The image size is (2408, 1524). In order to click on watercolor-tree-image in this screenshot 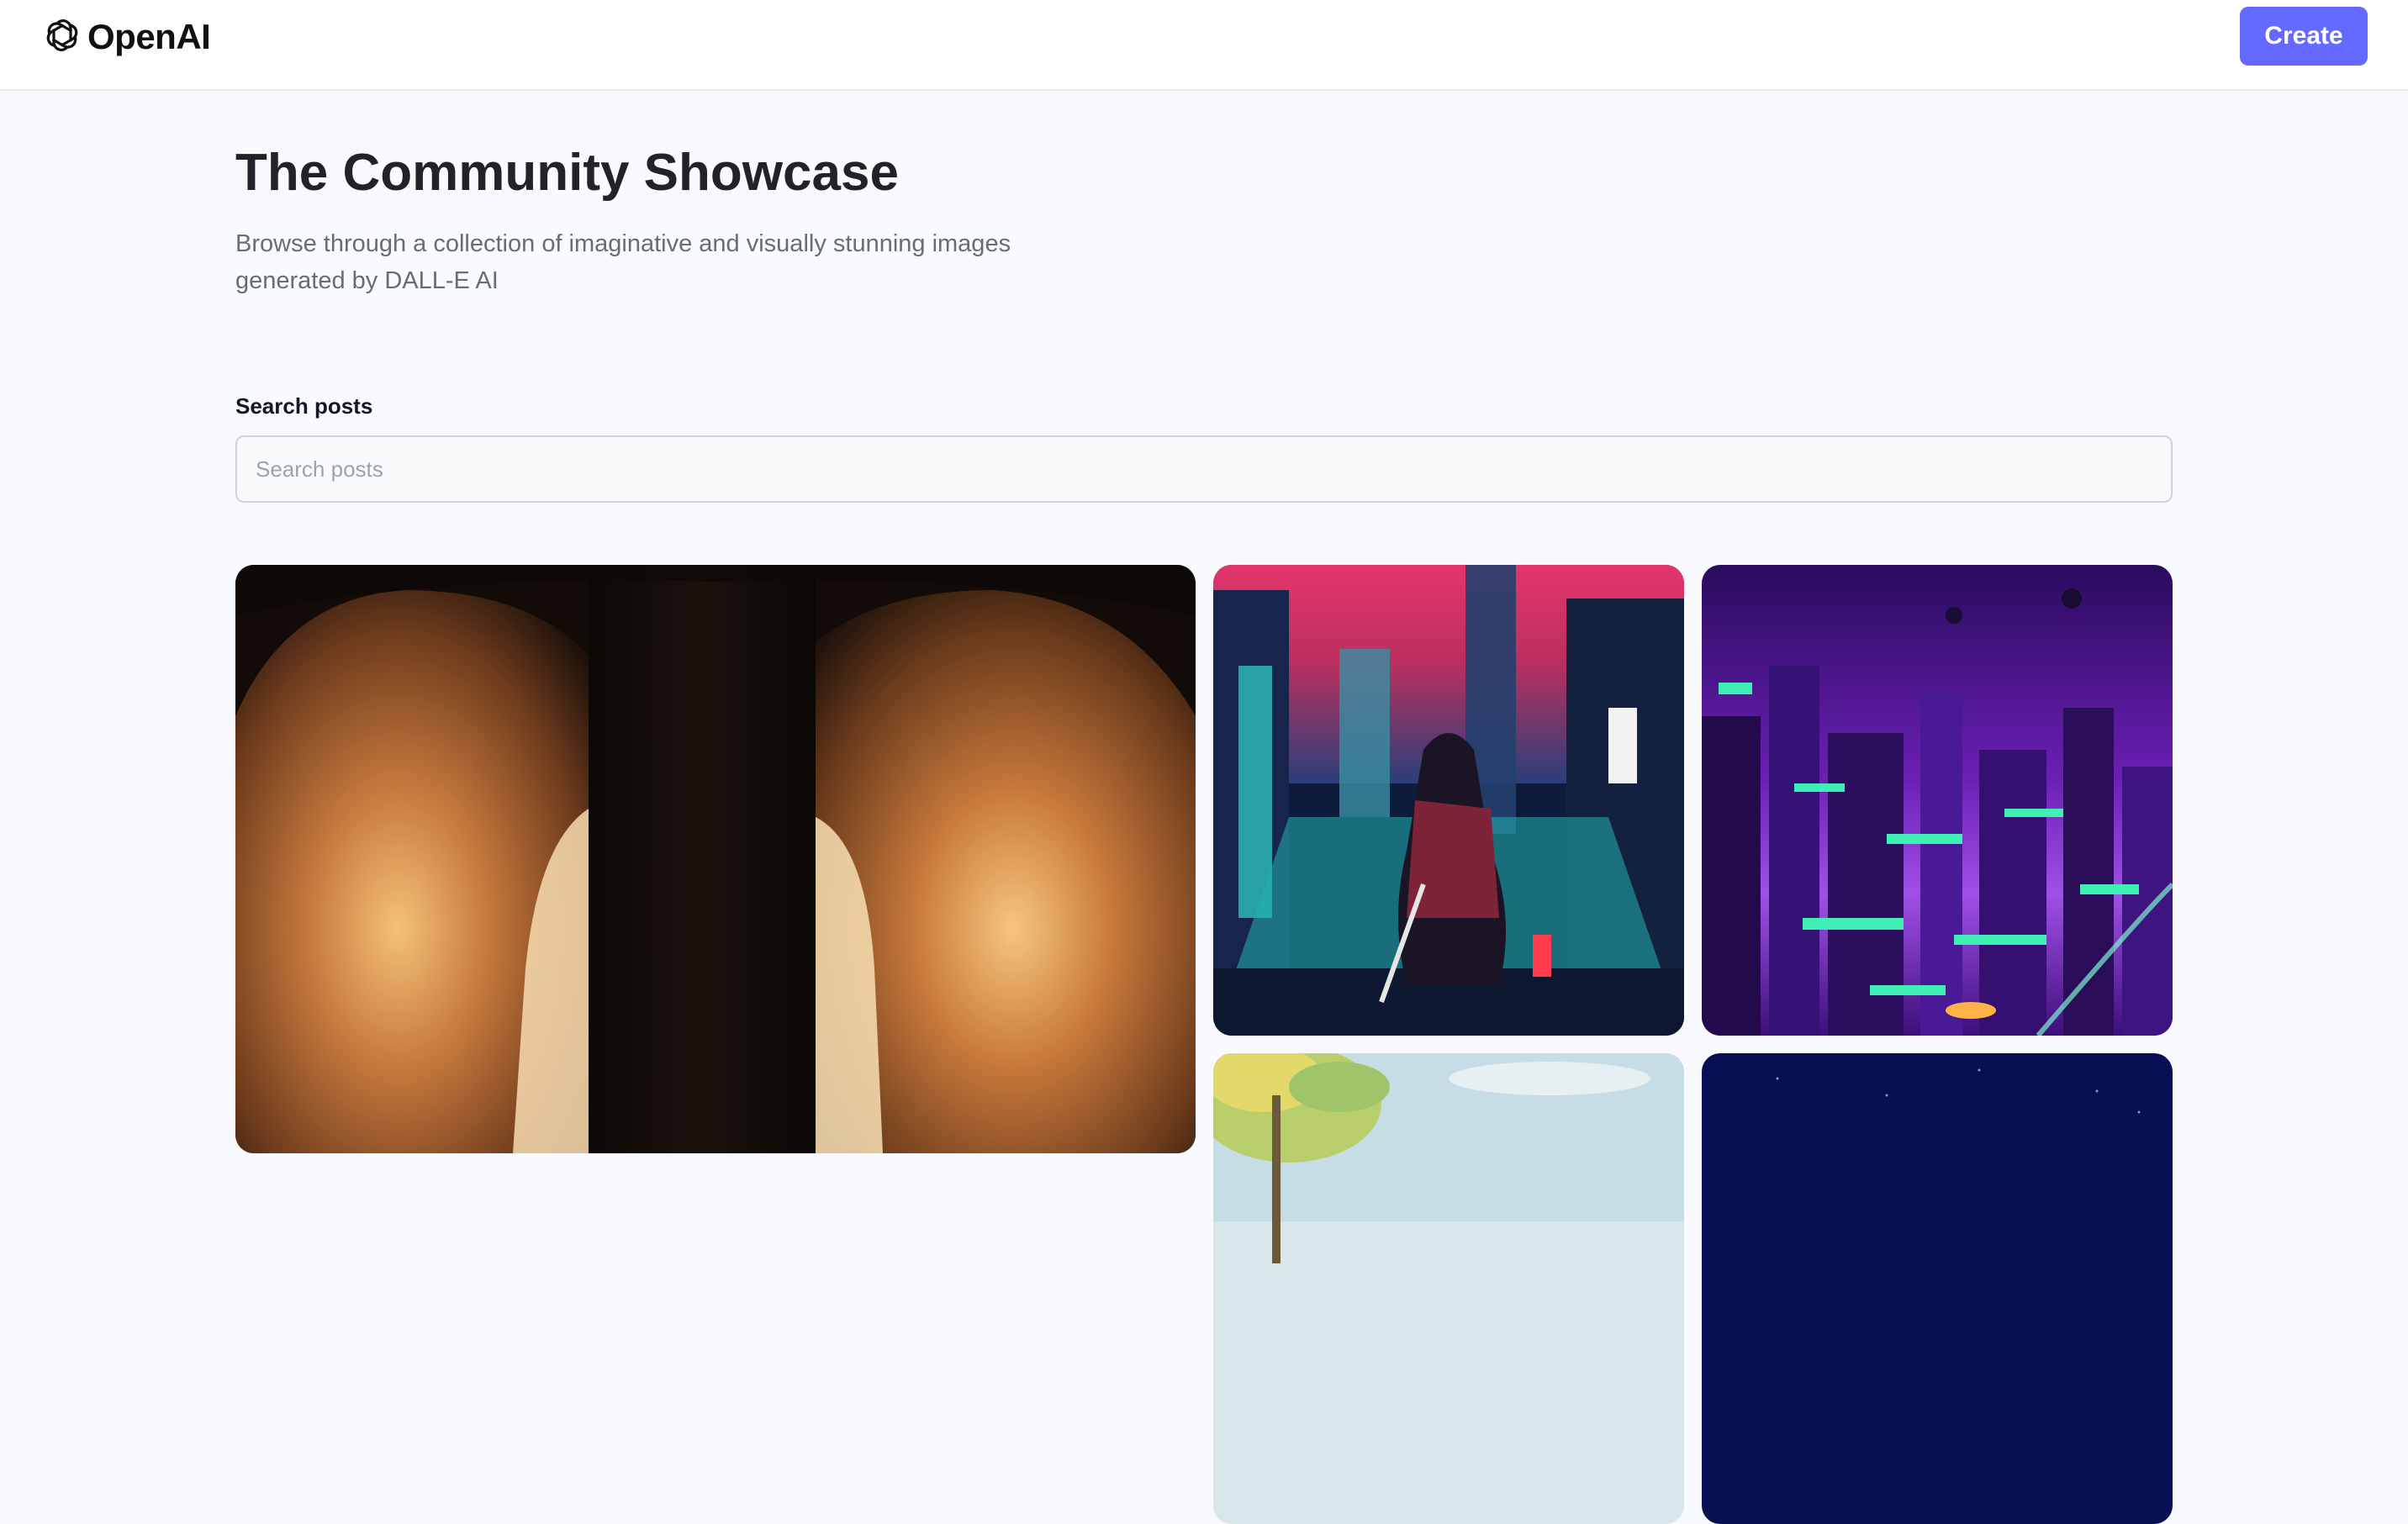, I will do `click(1448, 1288)`.